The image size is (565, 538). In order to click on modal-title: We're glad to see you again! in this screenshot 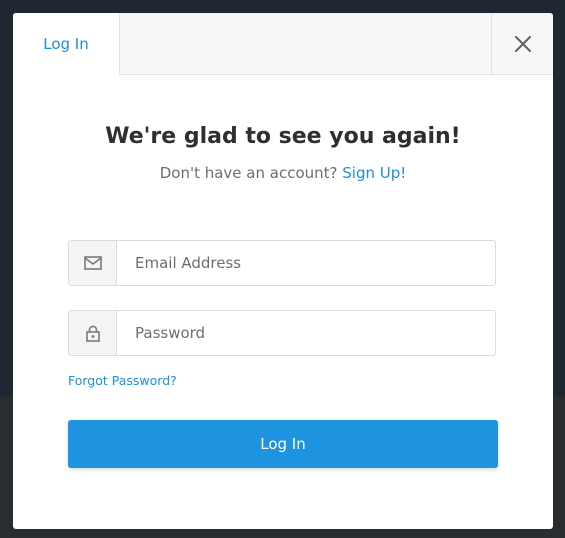, I will do `click(283, 136)`.